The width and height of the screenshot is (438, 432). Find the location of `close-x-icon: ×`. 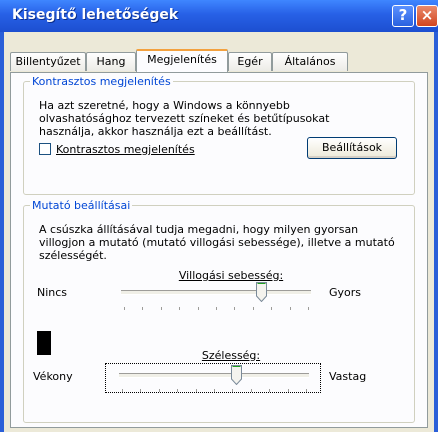

close-x-icon: × is located at coordinates (427, 15).